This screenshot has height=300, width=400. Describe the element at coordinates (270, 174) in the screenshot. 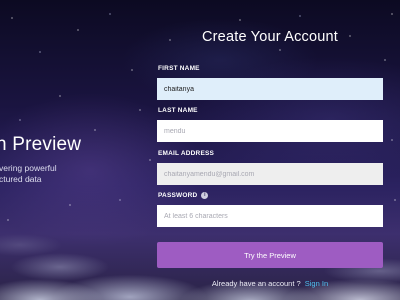

I see `email-field` at that location.